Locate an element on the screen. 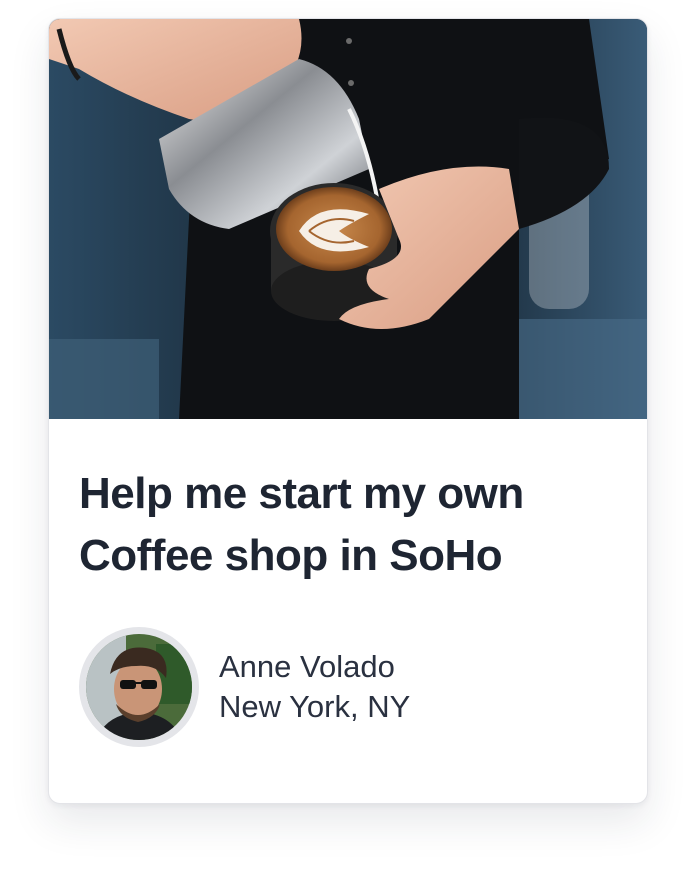 This screenshot has height=884, width=696. author-photo is located at coordinates (139, 687).